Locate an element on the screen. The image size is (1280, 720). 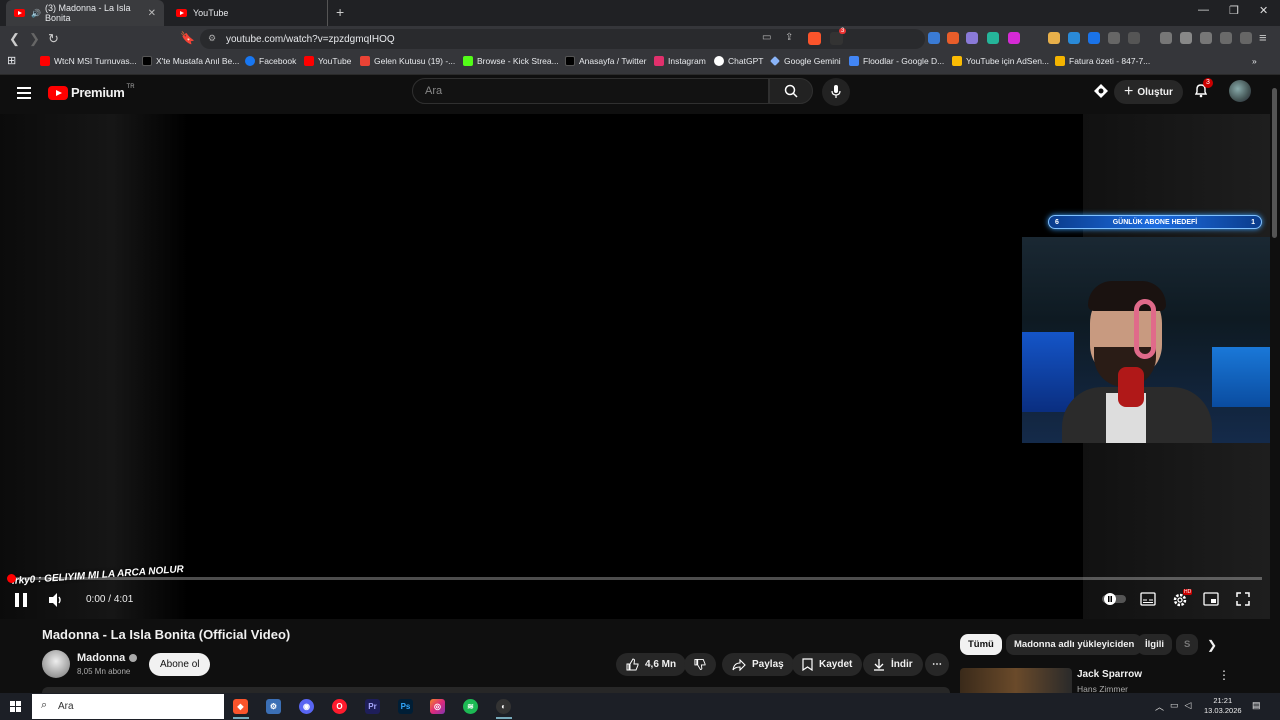
chip-all: Tümü is located at coordinates (981, 644).